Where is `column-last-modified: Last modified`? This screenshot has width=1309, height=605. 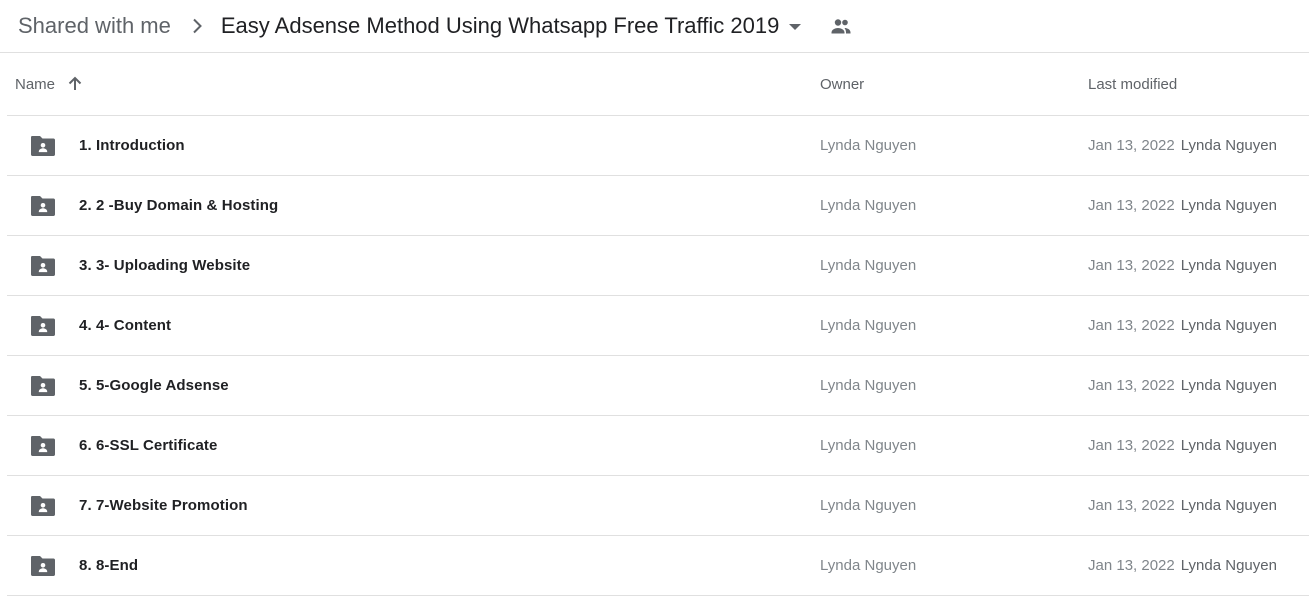
column-last-modified: Last modified is located at coordinates (1194, 84).